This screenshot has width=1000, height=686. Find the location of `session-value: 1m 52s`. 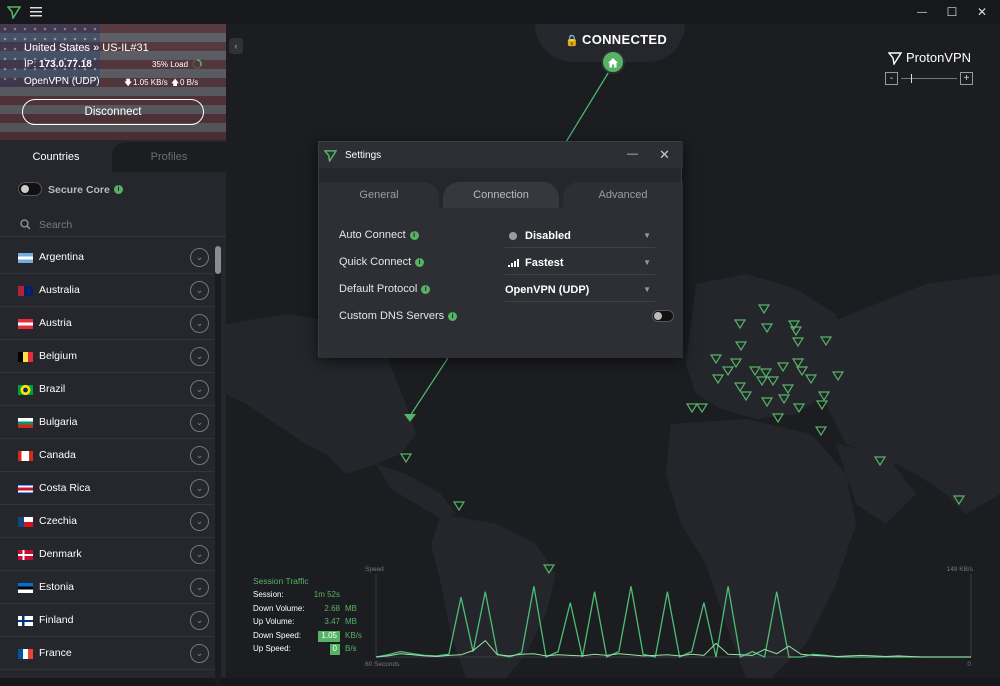

session-value: 1m 52s is located at coordinates (326, 594).